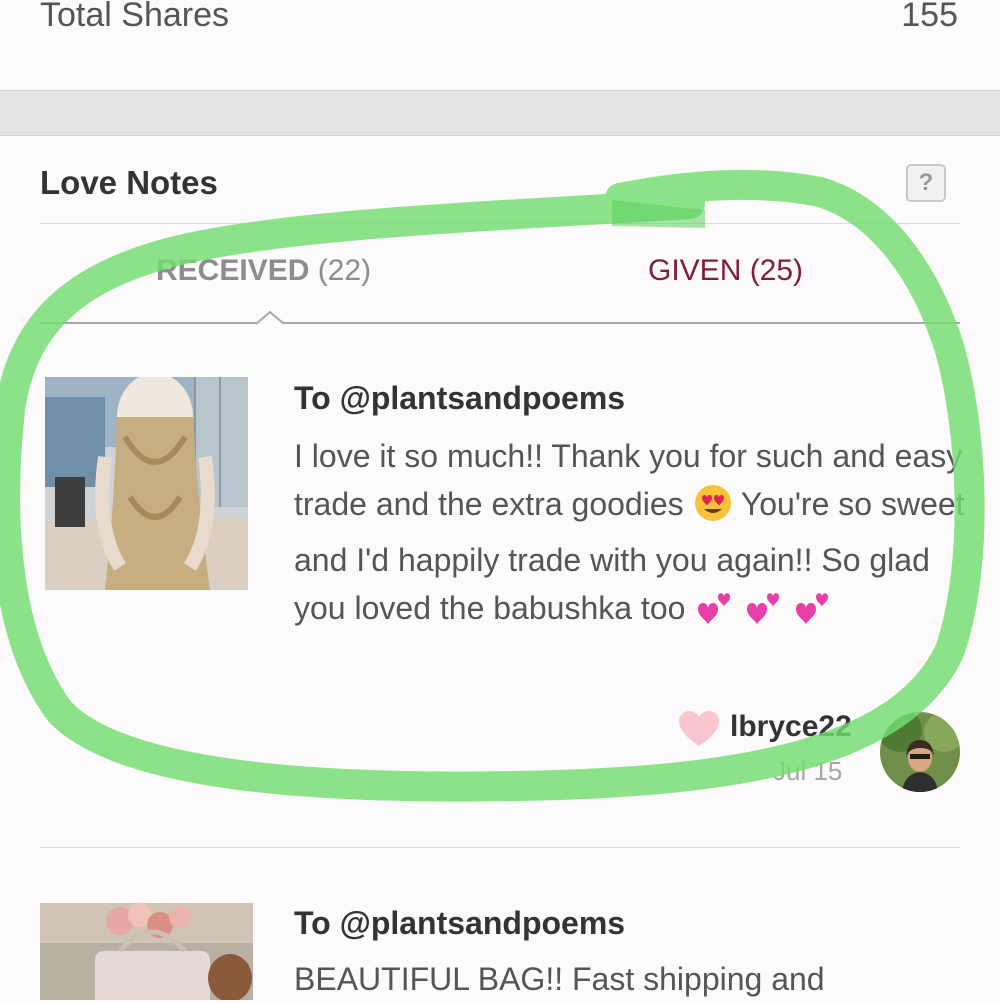  Describe the element at coordinates (500, 113) in the screenshot. I see `section-divider` at that location.